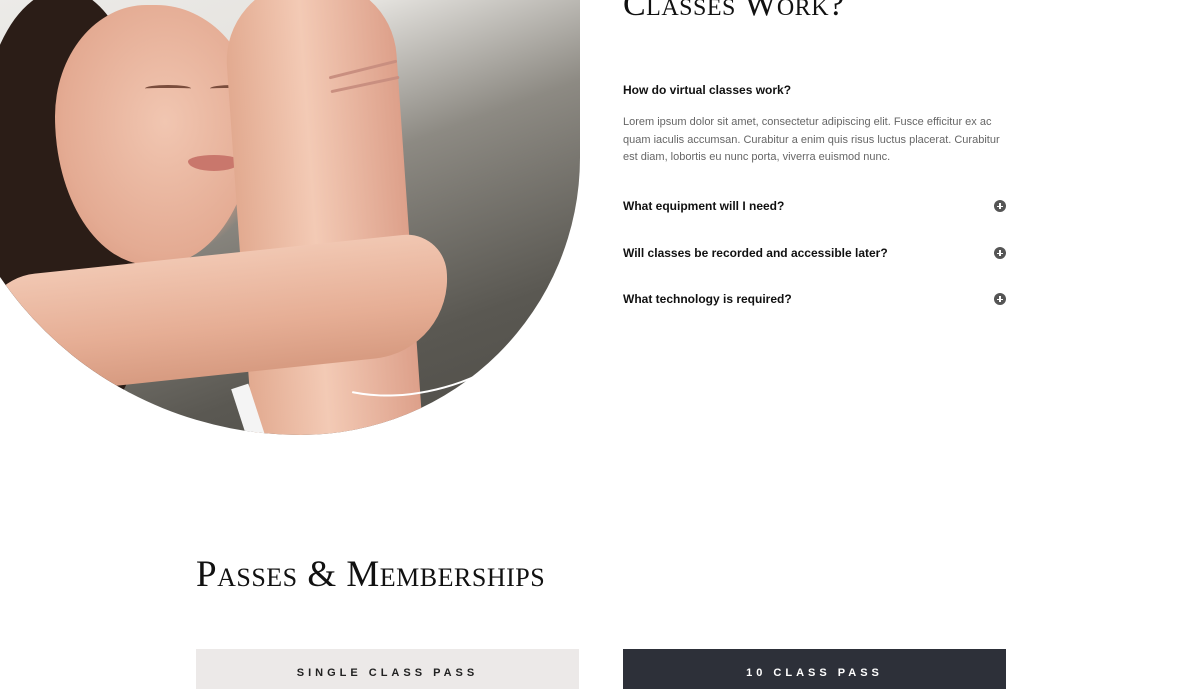  Describe the element at coordinates (387, 673) in the screenshot. I see `pass-card-label: Single Class Pass` at that location.